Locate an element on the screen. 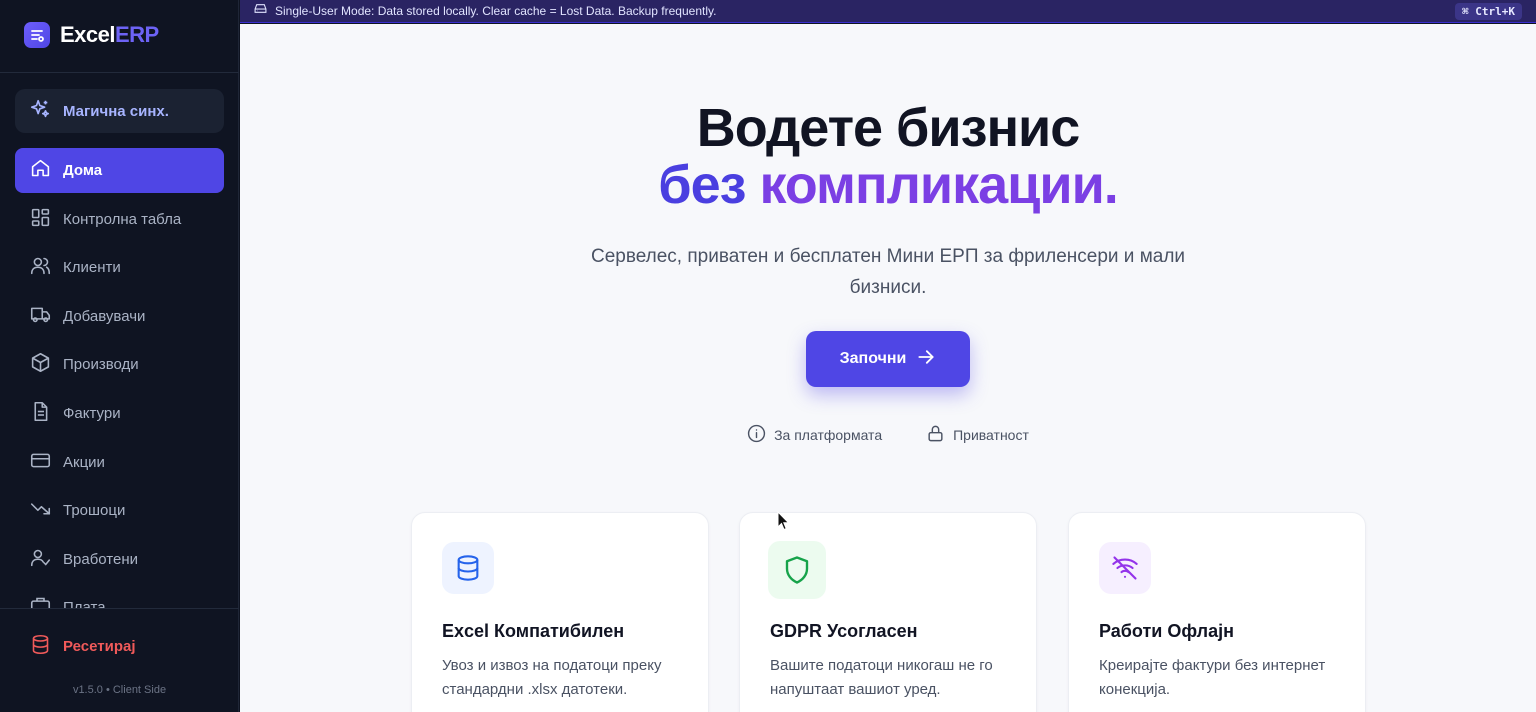 Image resolution: width=1536 pixels, height=712 pixels. user-check-icon is located at coordinates (40, 559).